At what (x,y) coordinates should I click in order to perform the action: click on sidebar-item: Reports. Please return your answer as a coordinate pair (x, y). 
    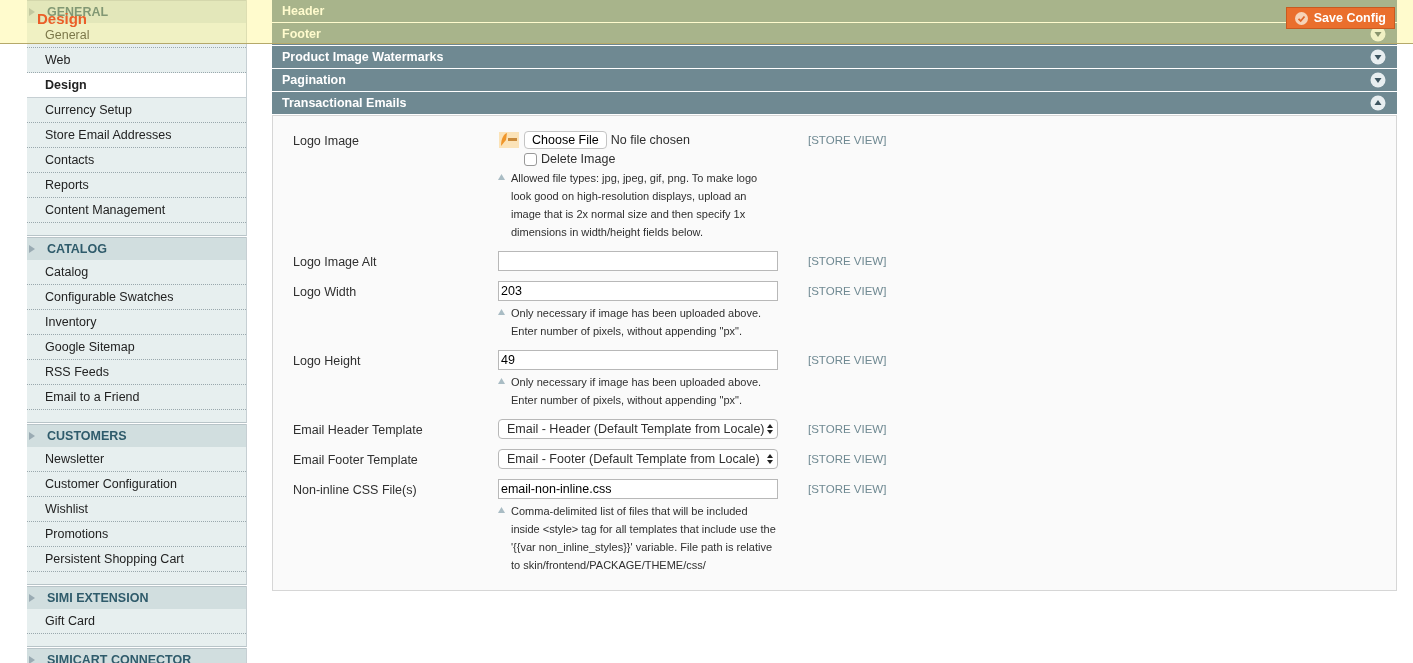
    Looking at the image, I should click on (136, 185).